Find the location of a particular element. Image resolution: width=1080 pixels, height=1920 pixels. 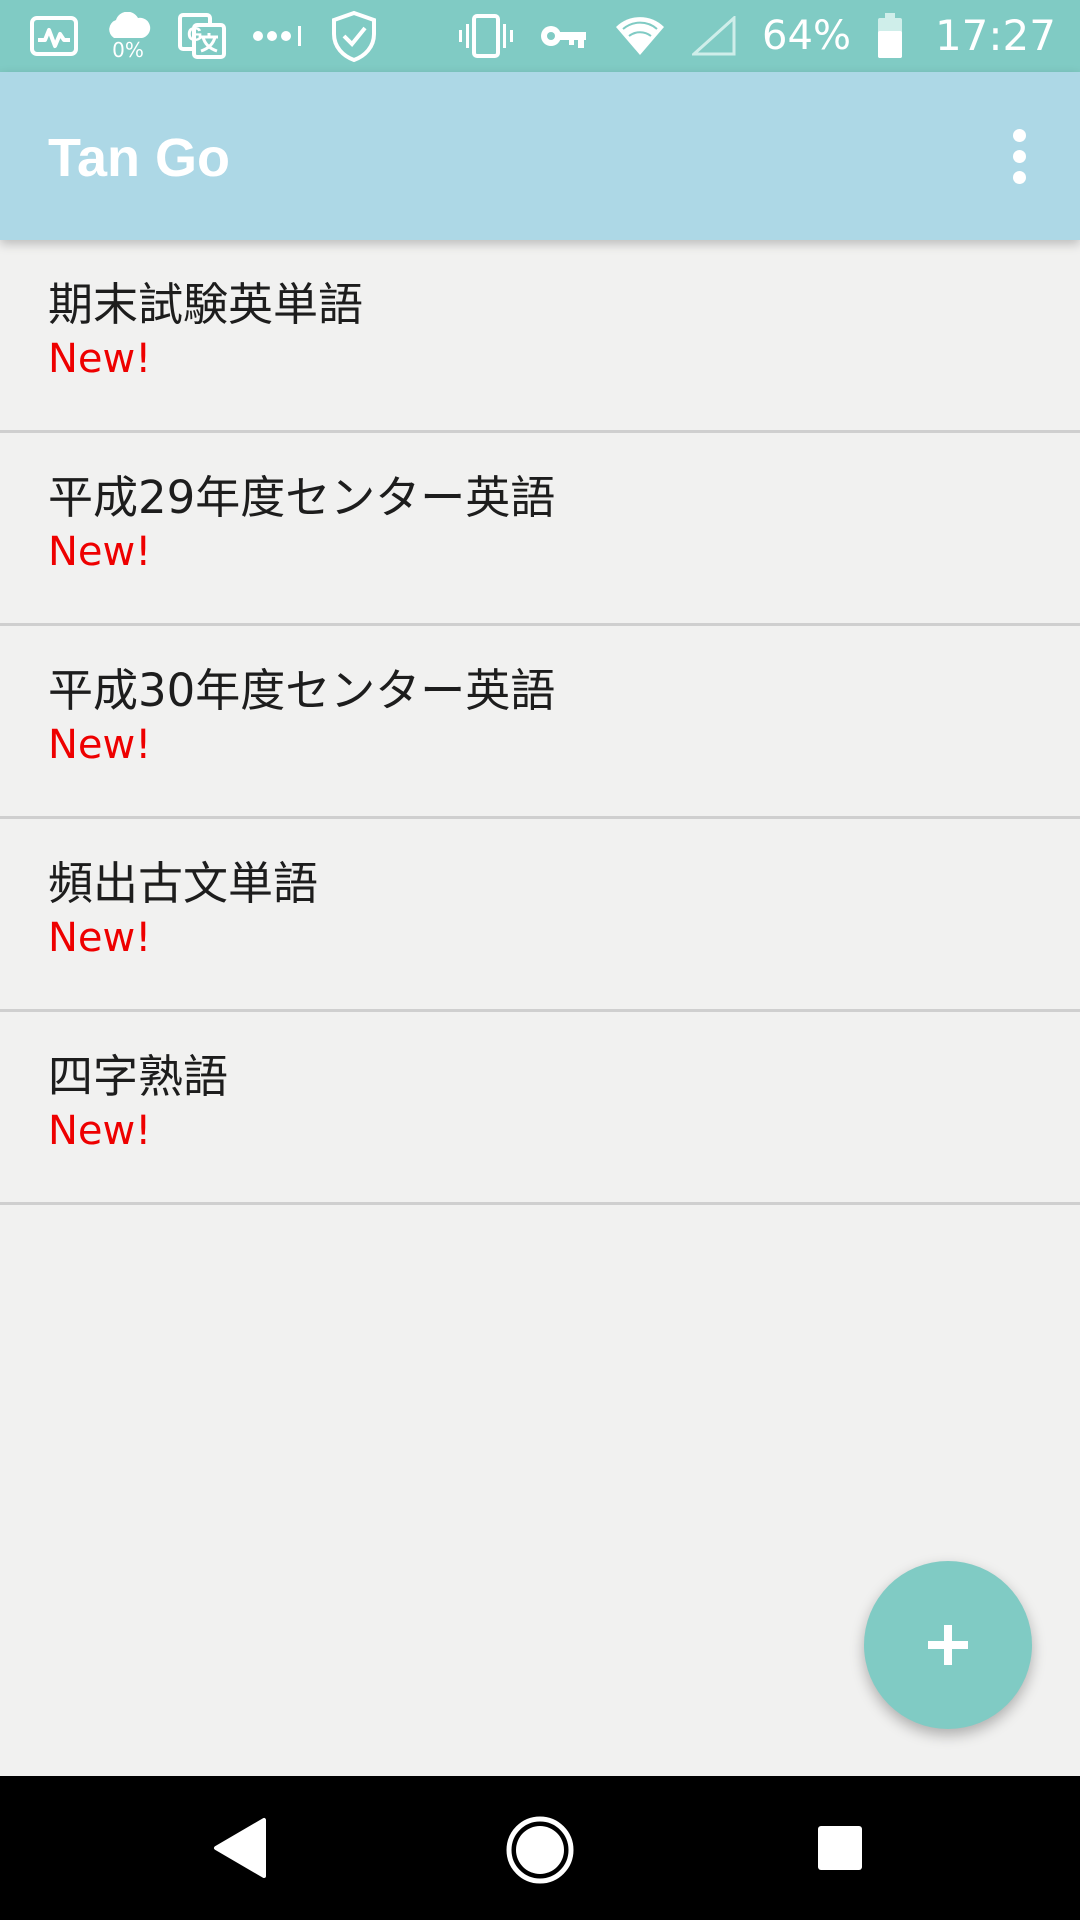

list-item: 期末試験英単語 New! is located at coordinates (540, 336).